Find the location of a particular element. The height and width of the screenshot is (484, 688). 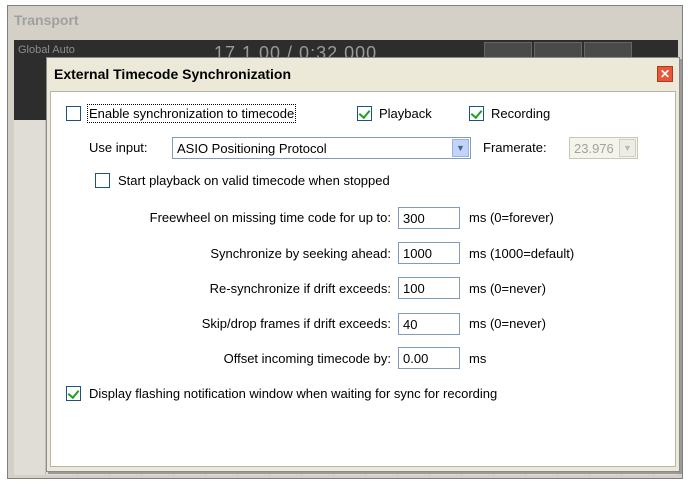

recording-checkbox is located at coordinates (476, 113).